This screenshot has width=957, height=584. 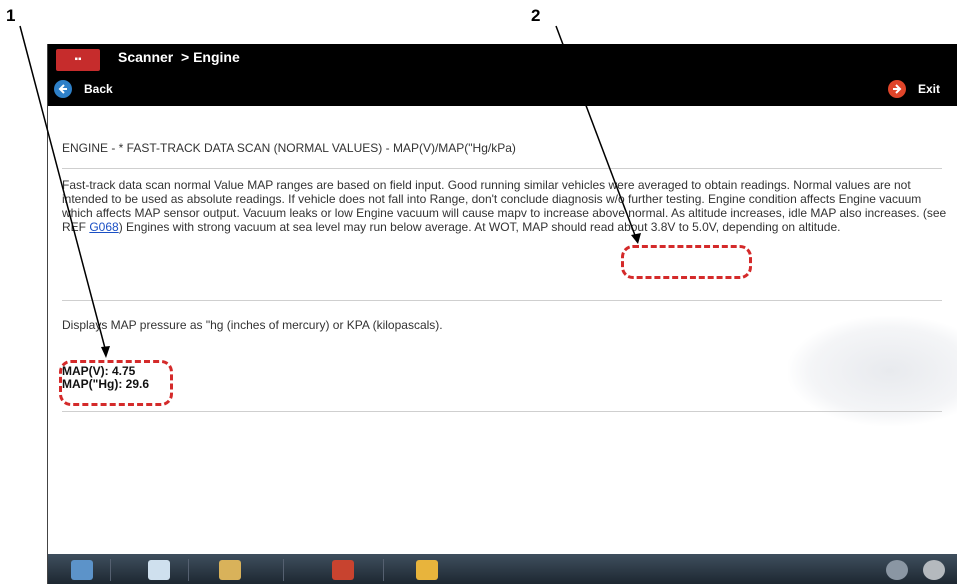 What do you see at coordinates (103, 227) in the screenshot?
I see `ref-link-g068: G068` at bounding box center [103, 227].